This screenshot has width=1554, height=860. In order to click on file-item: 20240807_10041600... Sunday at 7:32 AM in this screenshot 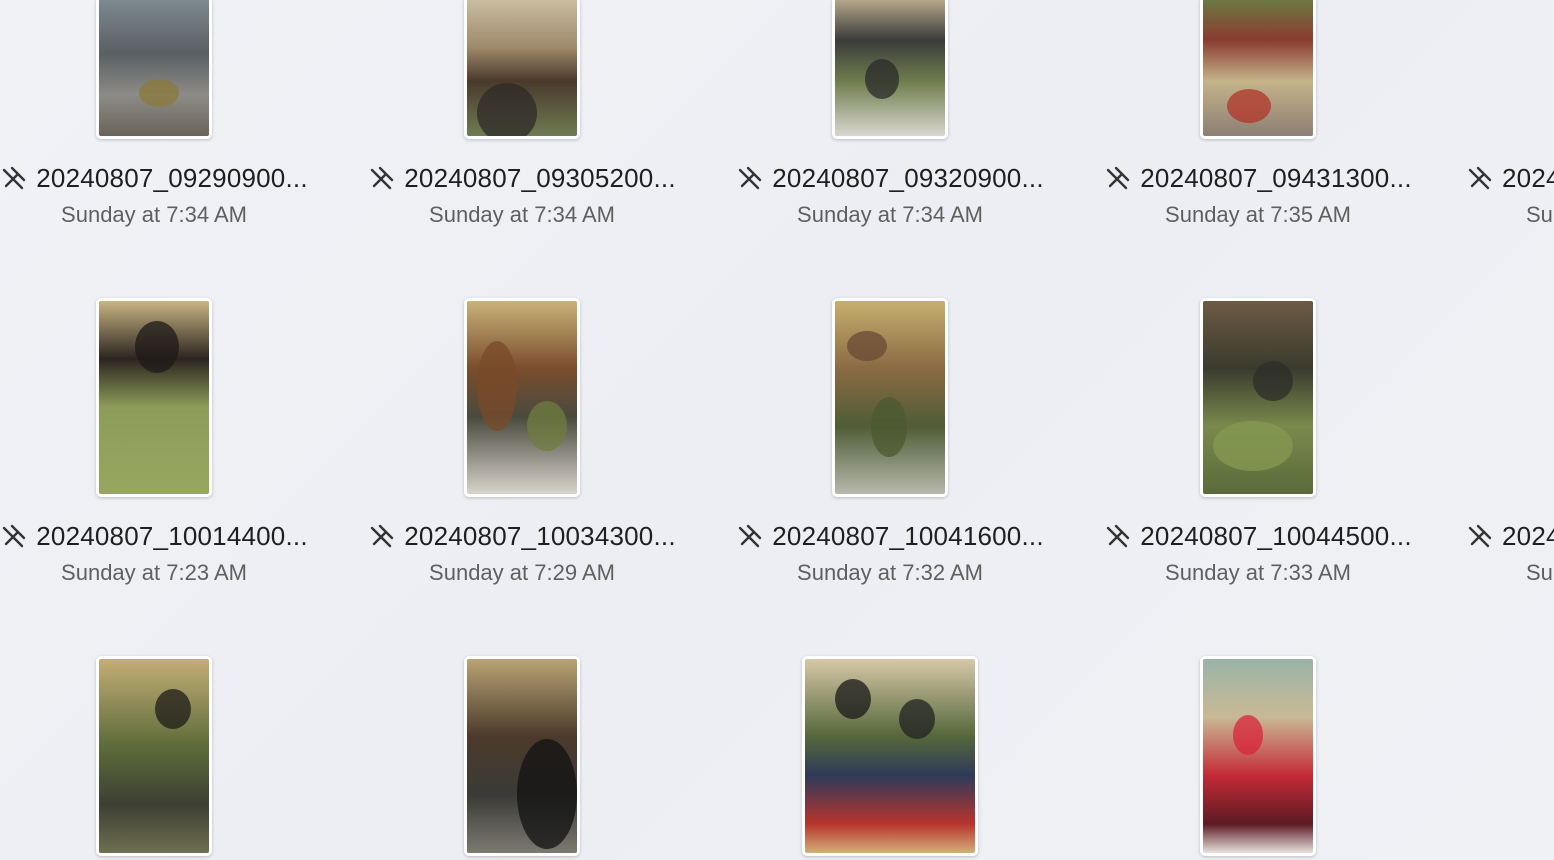, I will do `click(890, 468)`.